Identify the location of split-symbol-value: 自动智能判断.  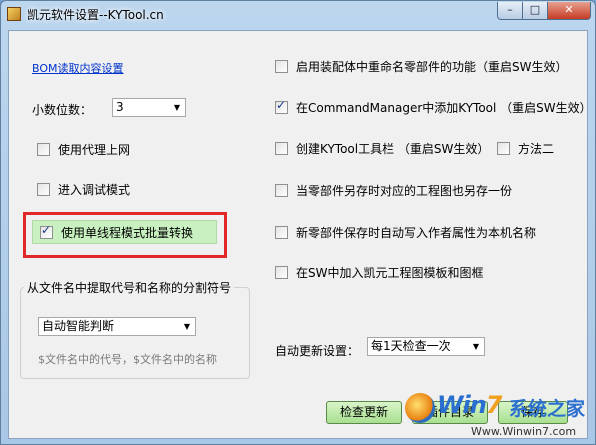
(78, 326).